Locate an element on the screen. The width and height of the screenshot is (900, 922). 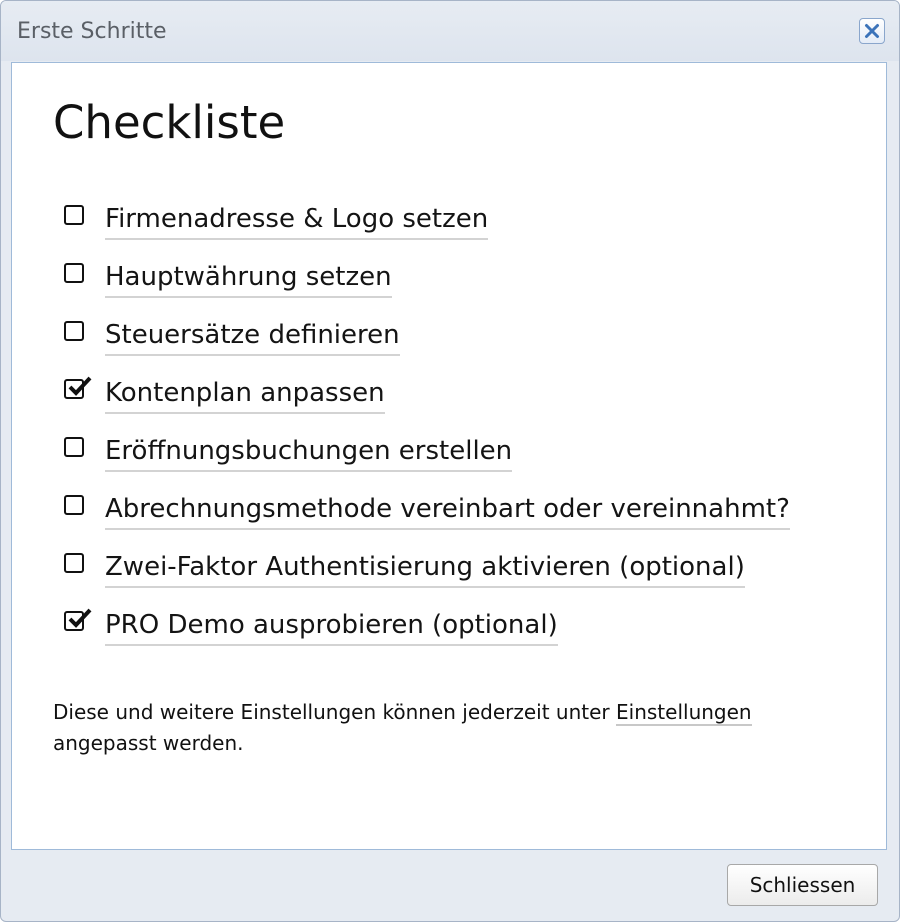
close-dialog-button is located at coordinates (872, 31).